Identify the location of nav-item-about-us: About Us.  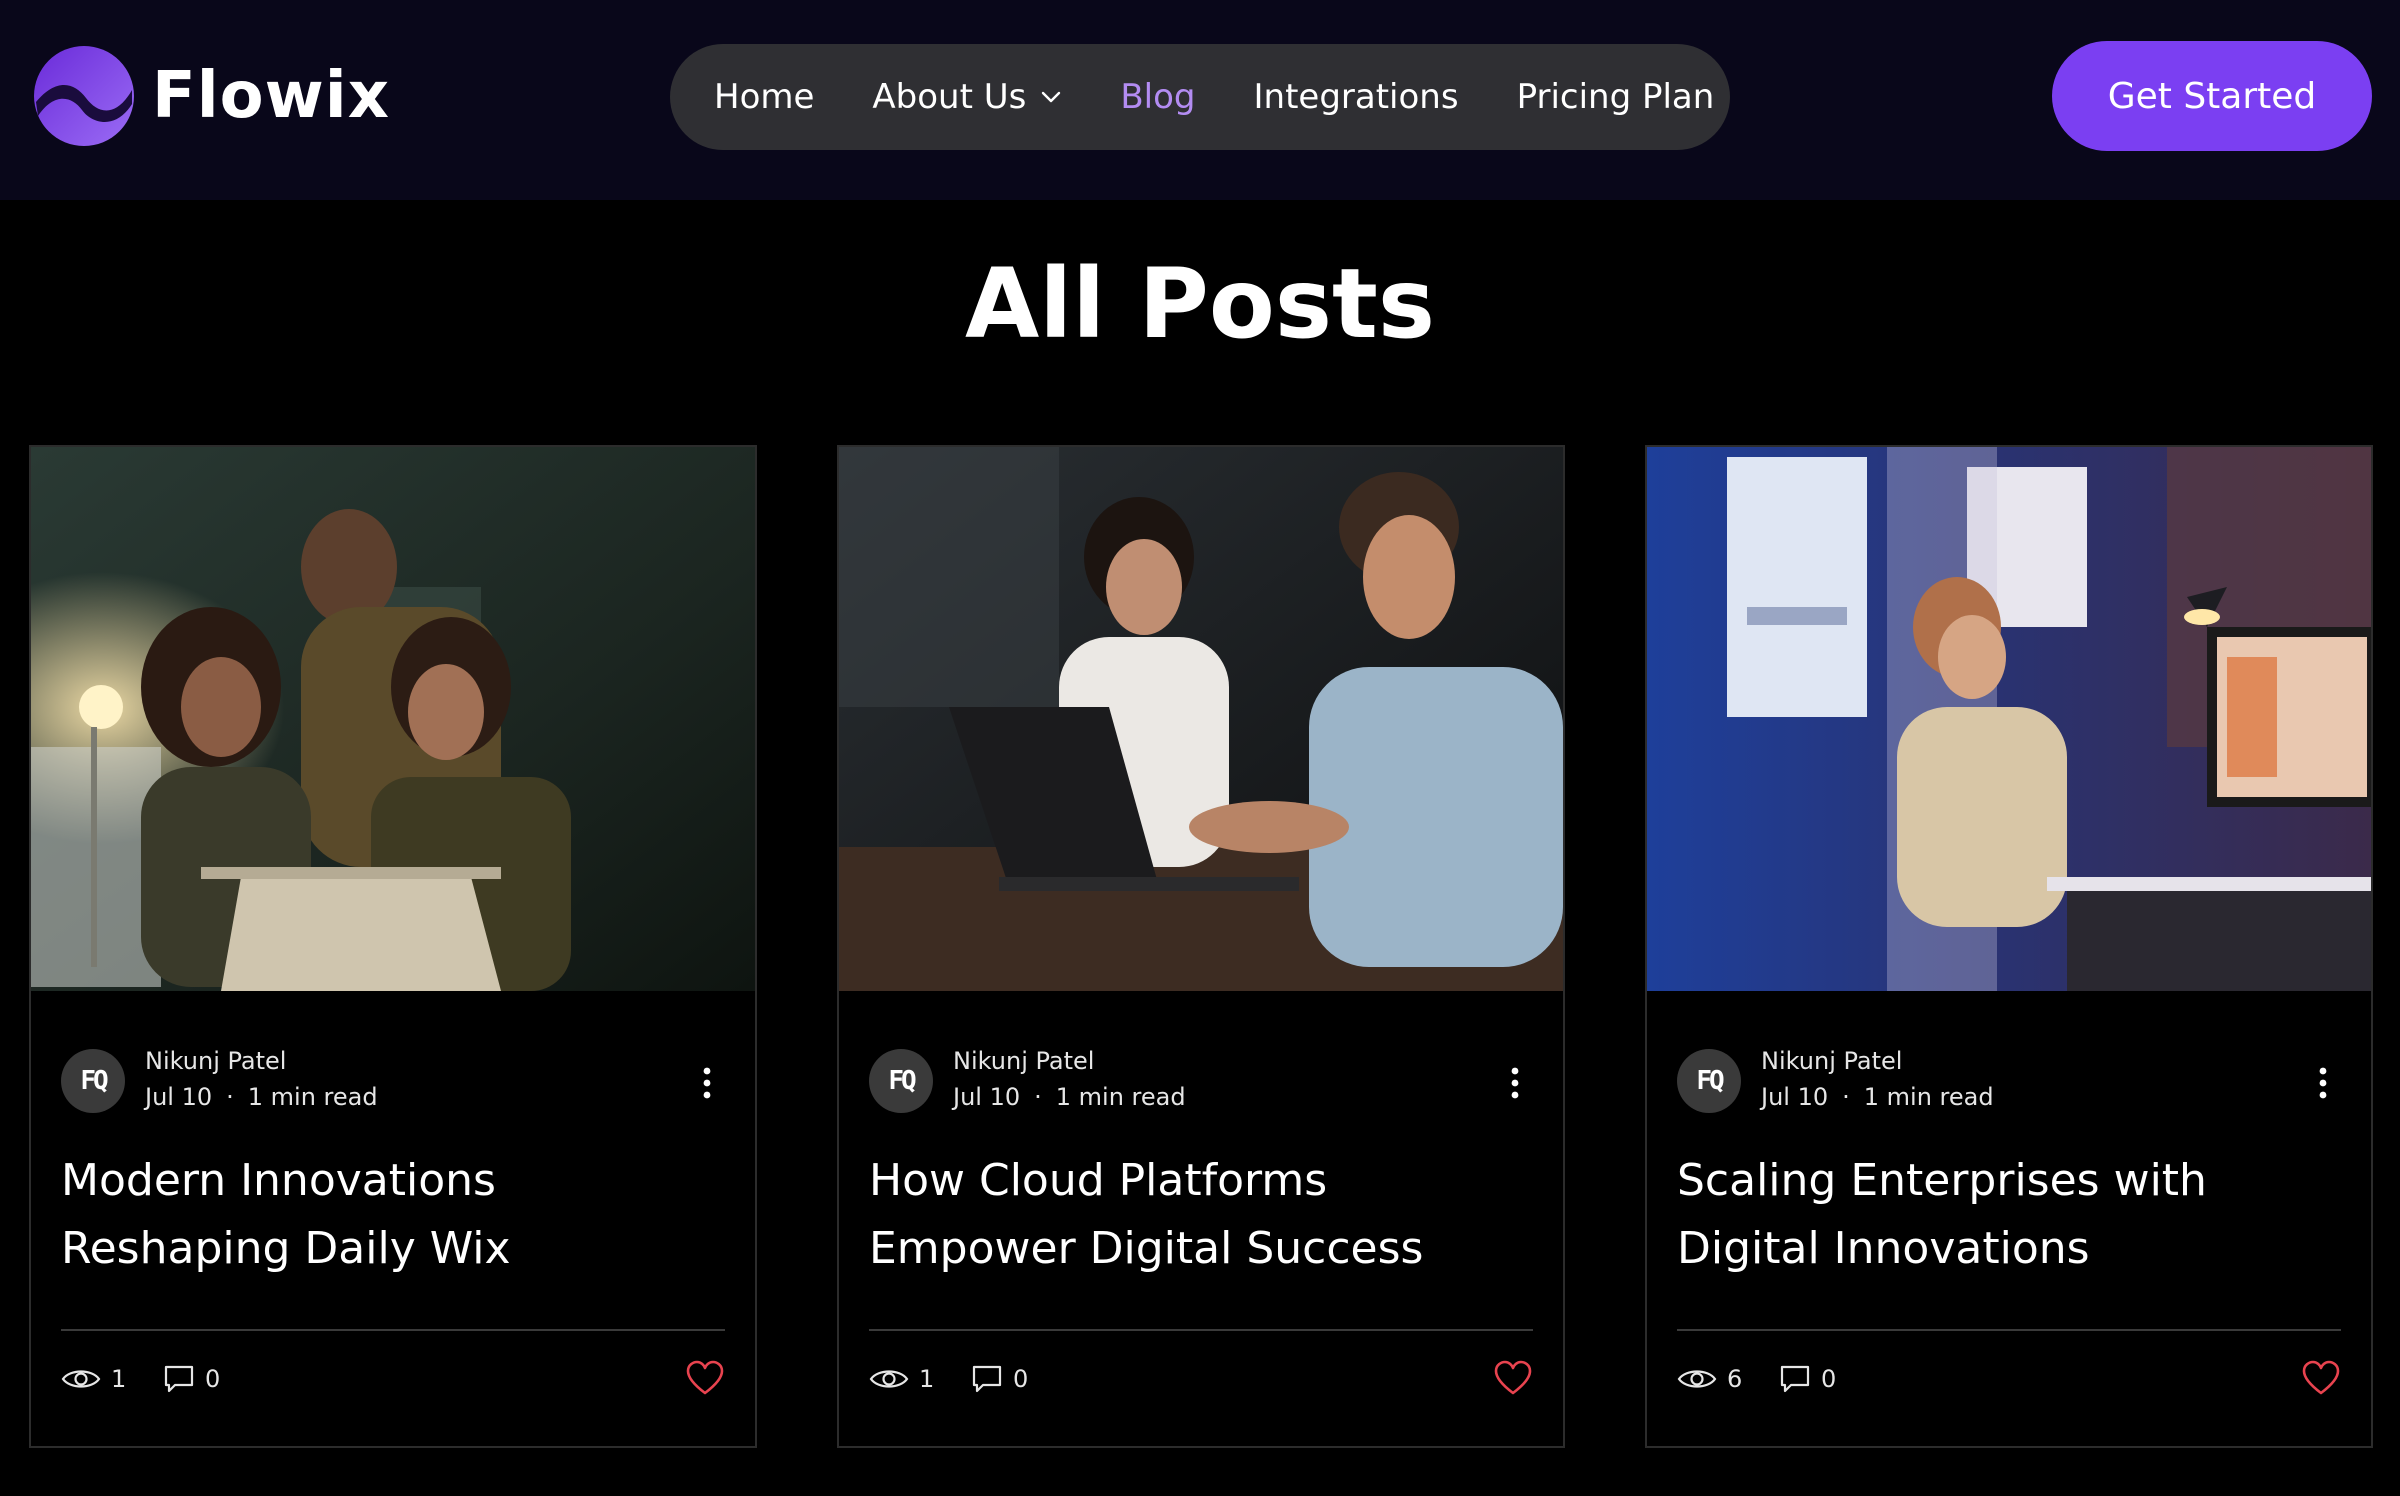
(967, 97).